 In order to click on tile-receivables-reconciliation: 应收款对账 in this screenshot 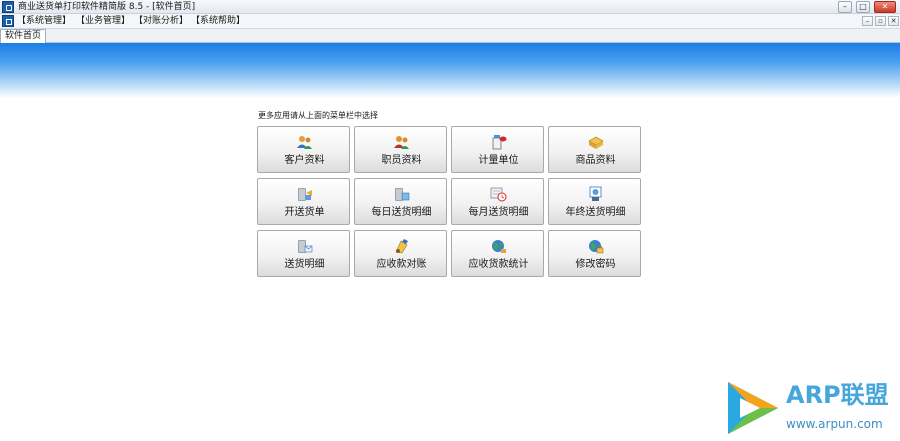, I will do `click(400, 253)`.